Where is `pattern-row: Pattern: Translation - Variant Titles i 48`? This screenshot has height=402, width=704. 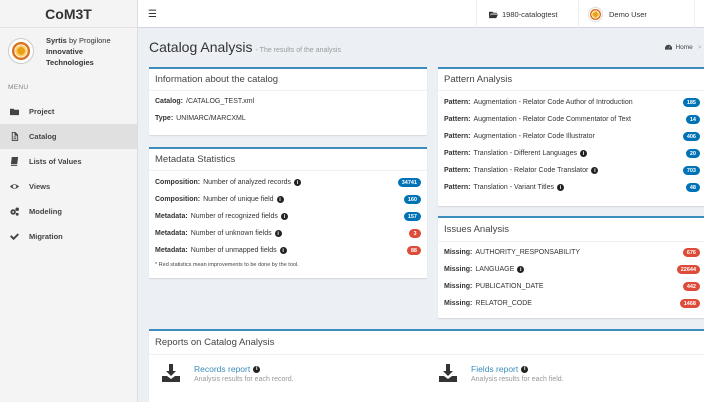 pattern-row: Pattern: Translation - Variant Titles i 48 is located at coordinates (572, 187).